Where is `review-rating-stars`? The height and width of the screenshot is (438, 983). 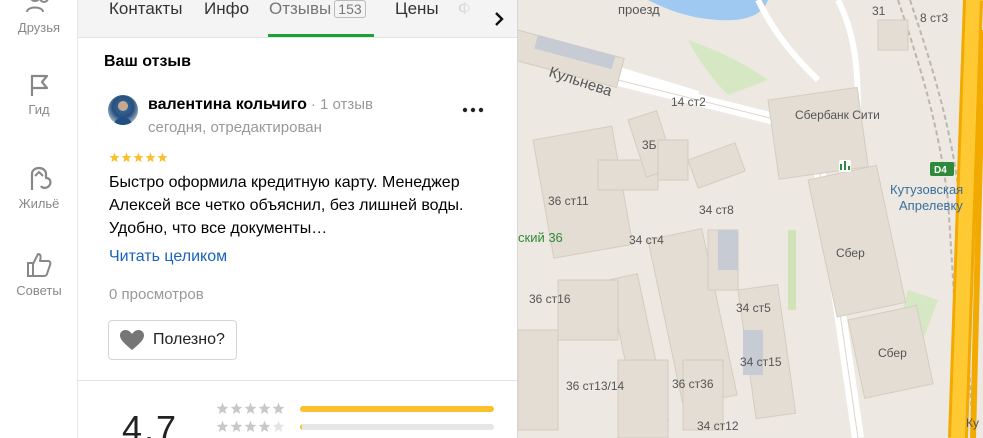 review-rating-stars is located at coordinates (138, 157).